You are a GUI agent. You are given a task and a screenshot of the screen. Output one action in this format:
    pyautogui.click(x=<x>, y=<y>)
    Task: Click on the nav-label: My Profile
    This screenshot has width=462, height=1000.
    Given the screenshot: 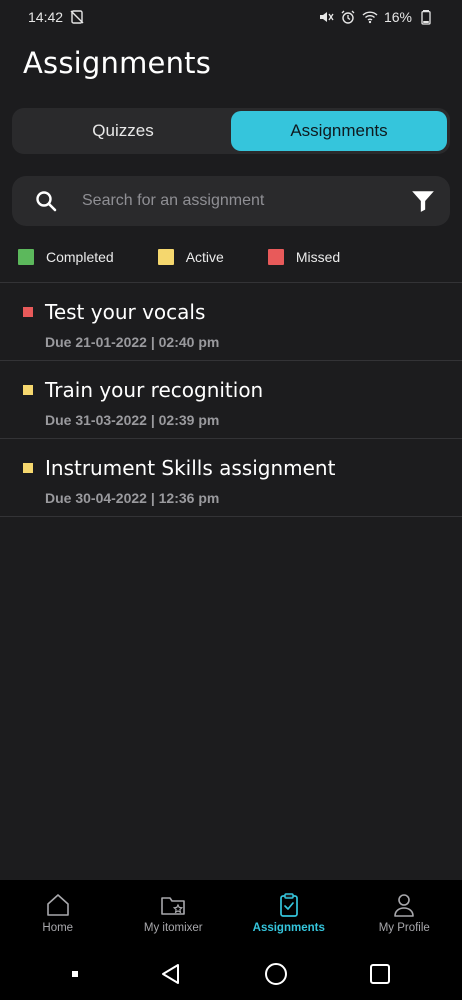 What is the action you would take?
    pyautogui.click(x=404, y=928)
    